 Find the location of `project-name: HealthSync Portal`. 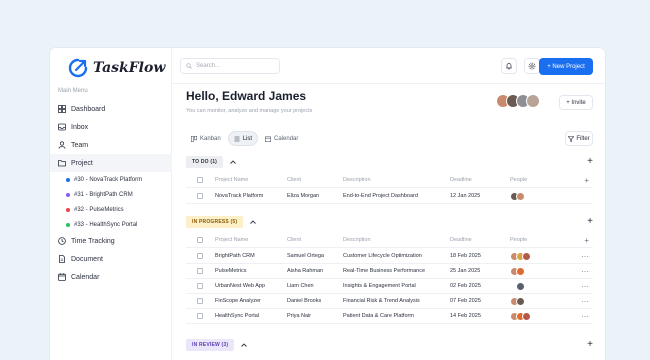

project-name: HealthSync Portal is located at coordinates (237, 316).